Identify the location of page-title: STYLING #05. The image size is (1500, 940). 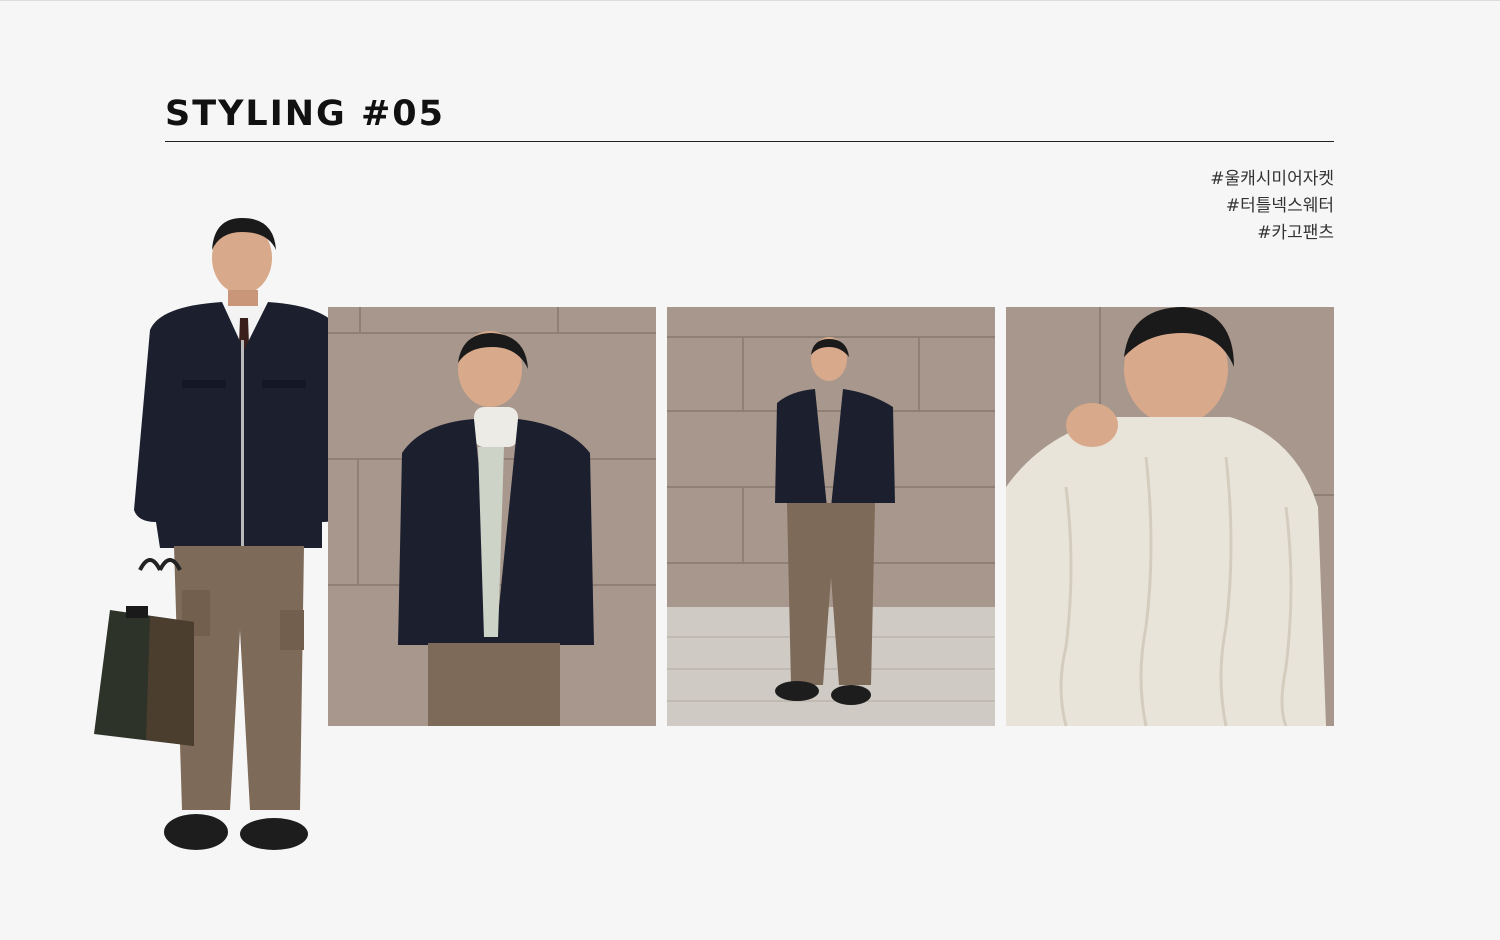
(305, 114).